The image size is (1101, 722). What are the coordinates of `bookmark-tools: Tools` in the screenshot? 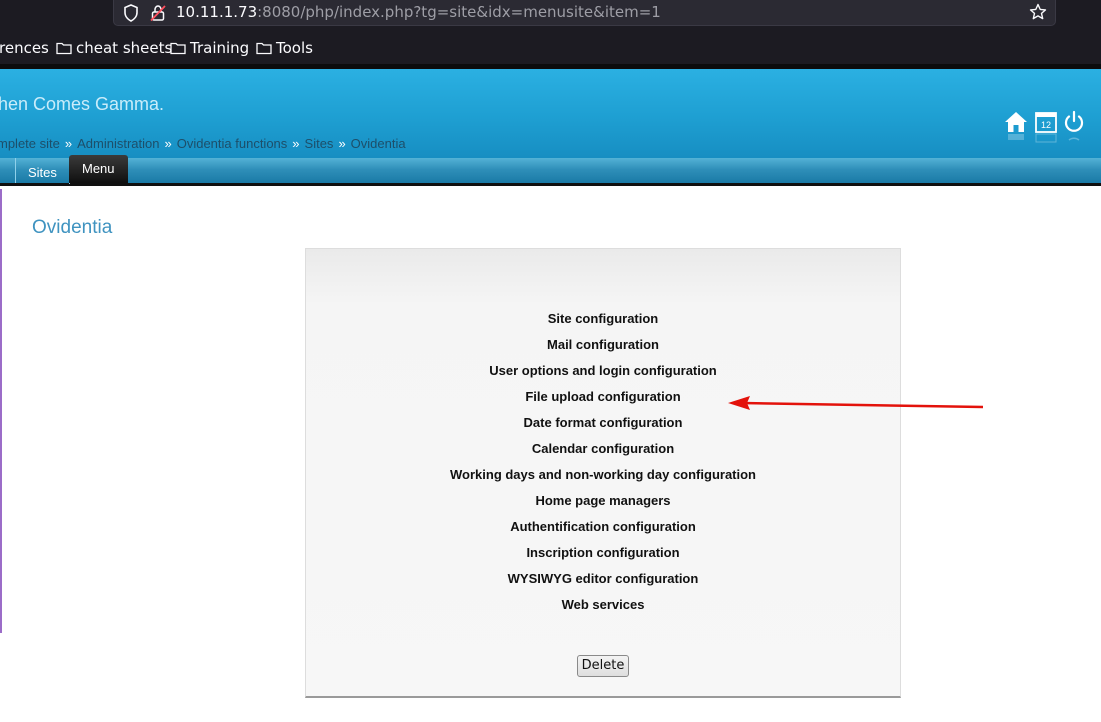 It's located at (284, 48).